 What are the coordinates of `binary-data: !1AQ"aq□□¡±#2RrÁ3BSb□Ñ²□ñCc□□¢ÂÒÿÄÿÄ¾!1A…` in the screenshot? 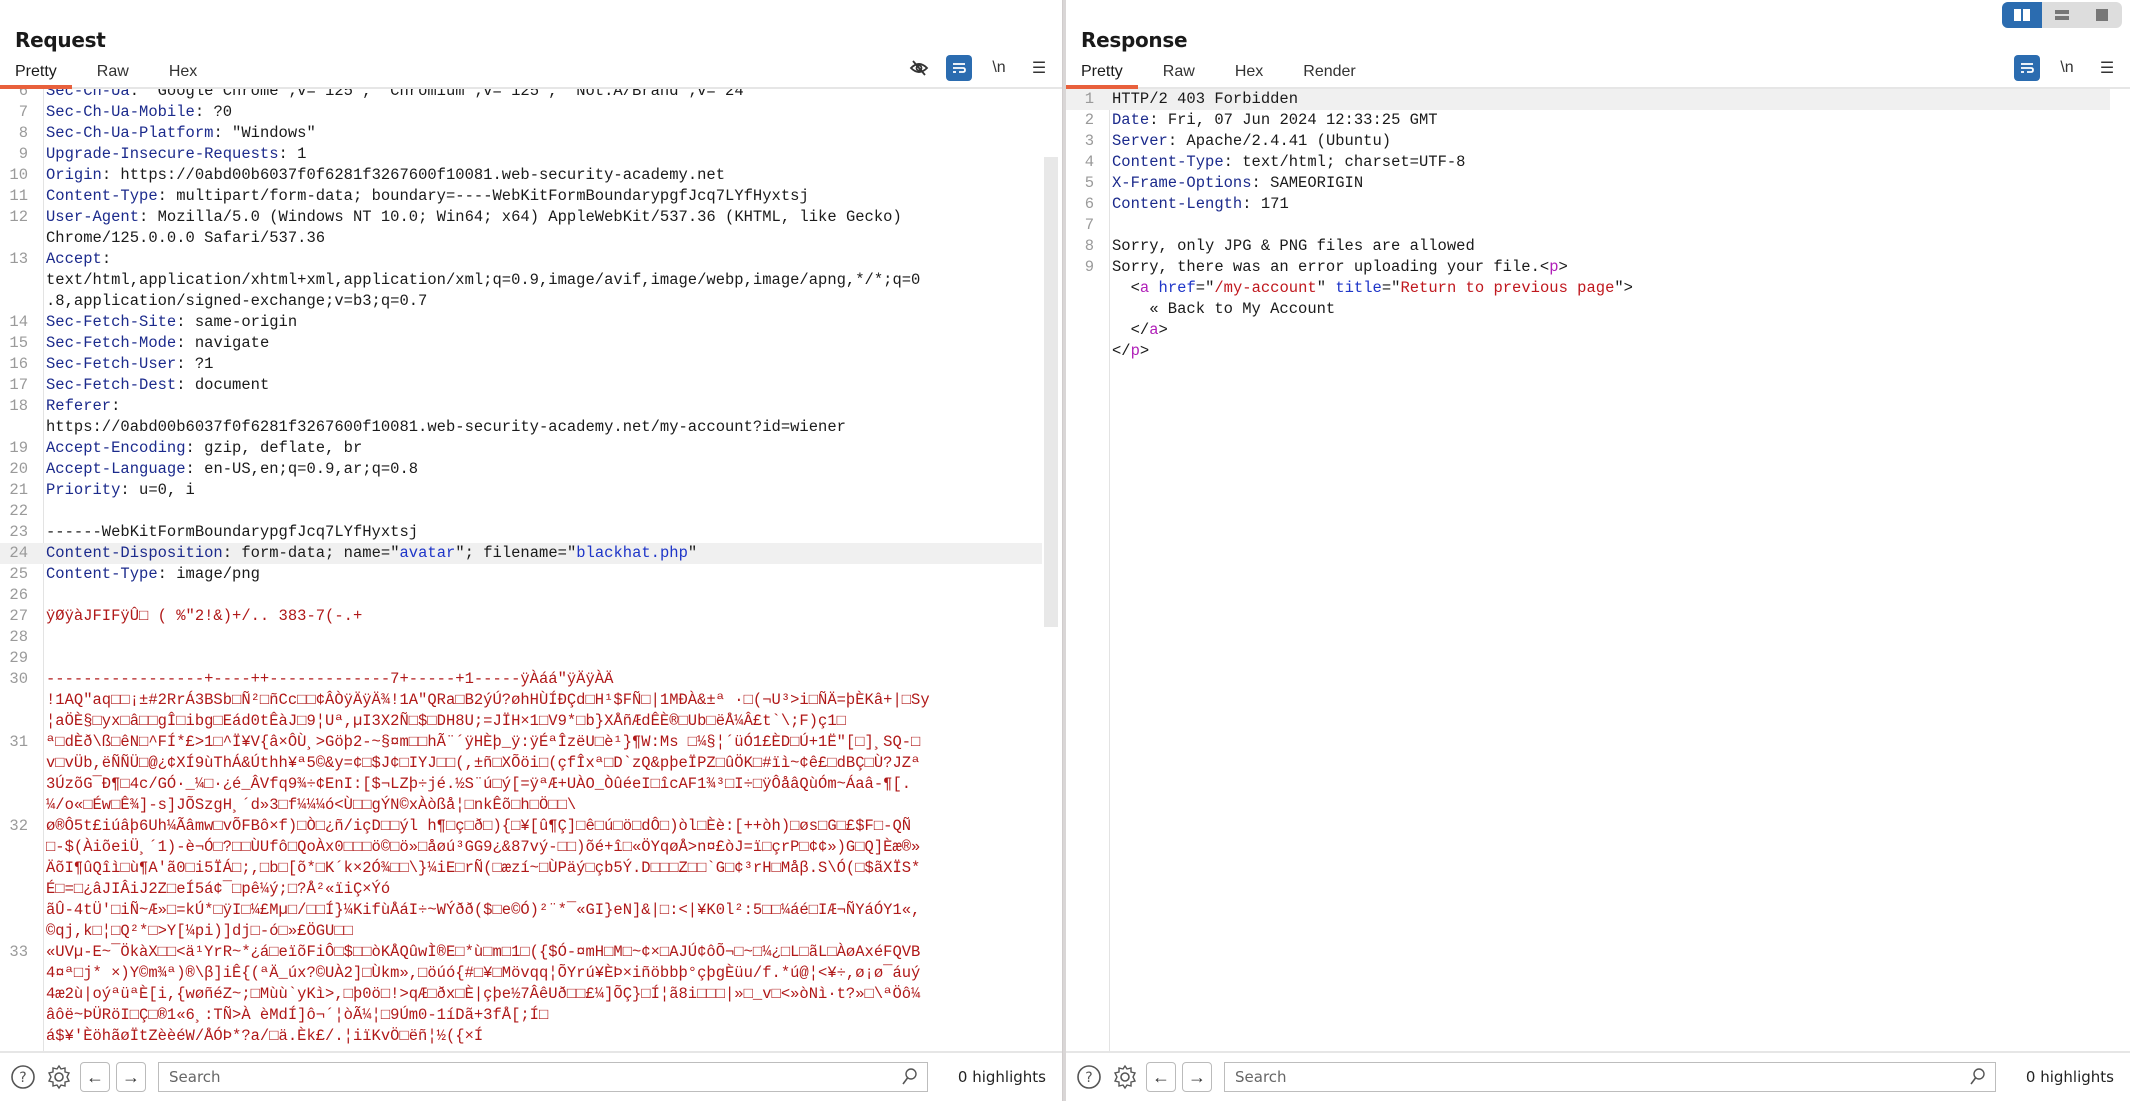 It's located at (488, 700).